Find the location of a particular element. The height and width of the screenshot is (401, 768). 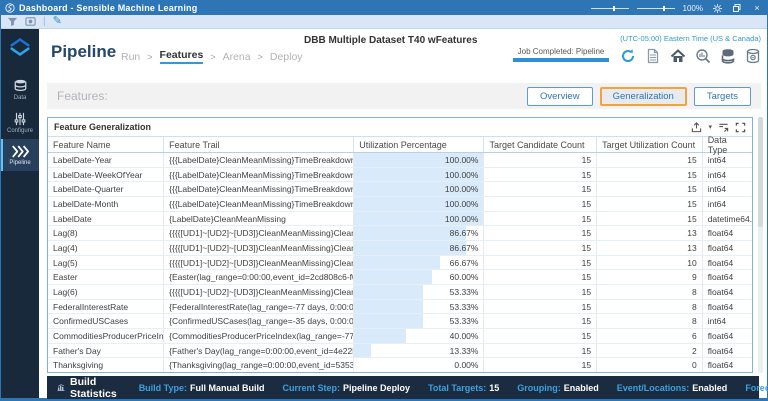

home-icon is located at coordinates (678, 56).